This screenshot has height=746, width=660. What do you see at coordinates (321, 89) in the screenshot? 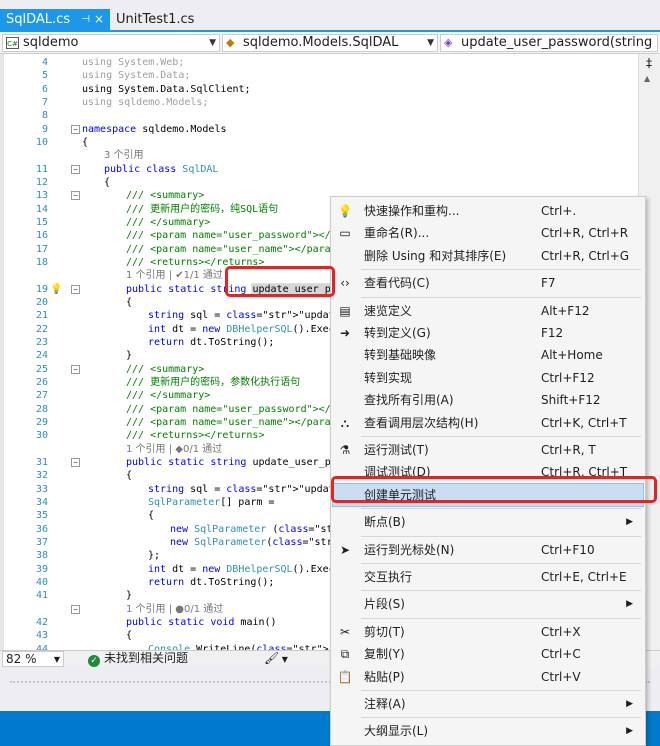
I see `code-line: 6 using System.Data.SqlClient;` at bounding box center [321, 89].